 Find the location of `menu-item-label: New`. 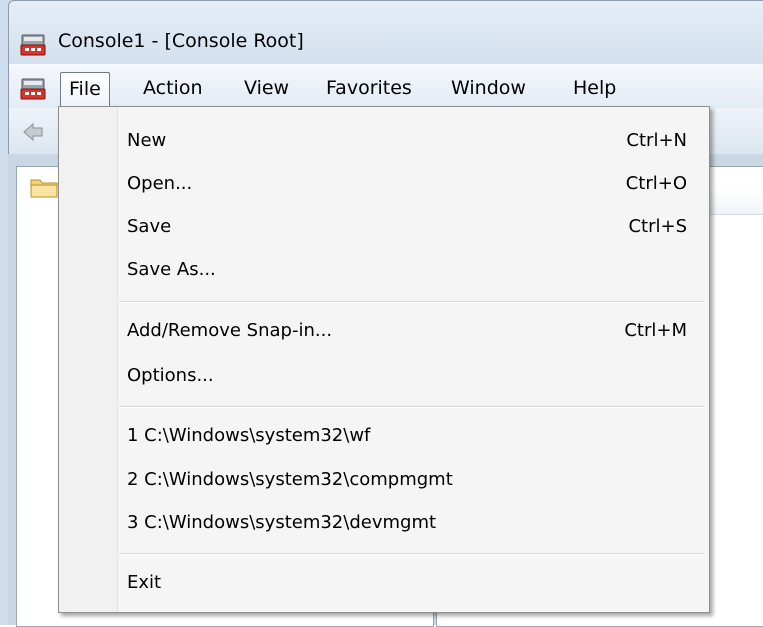

menu-item-label: New is located at coordinates (147, 140).